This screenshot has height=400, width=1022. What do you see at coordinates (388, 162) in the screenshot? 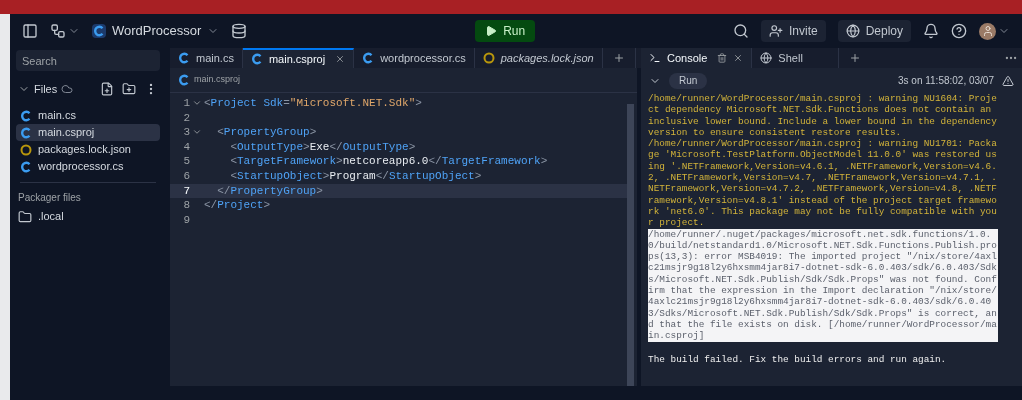
I see `code-line: <TargetFramework>netcoreapp6.0</TargetFramework>` at bounding box center [388, 162].